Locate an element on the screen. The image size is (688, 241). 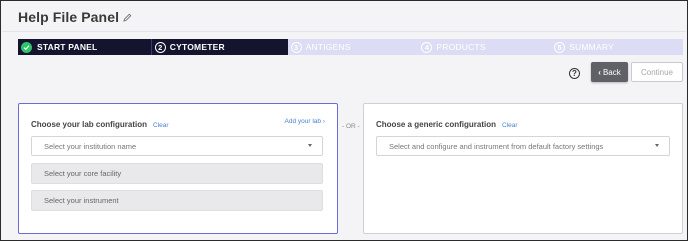
step-number: 4 is located at coordinates (427, 47).